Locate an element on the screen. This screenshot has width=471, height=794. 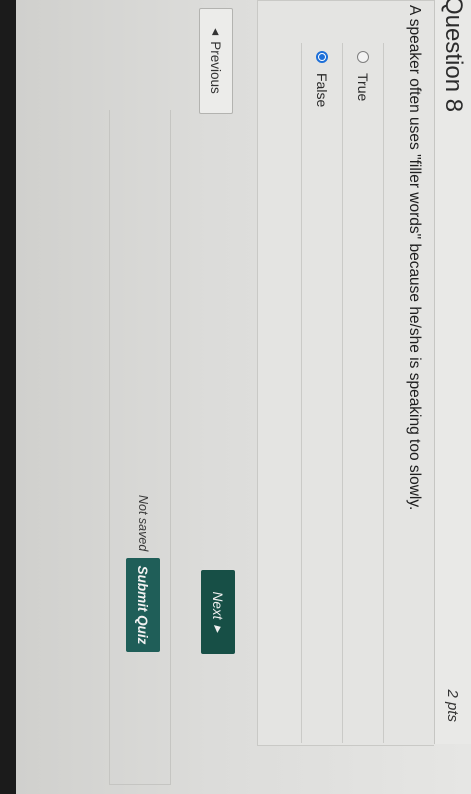
answer-label-true: True is located at coordinates (363, 87).